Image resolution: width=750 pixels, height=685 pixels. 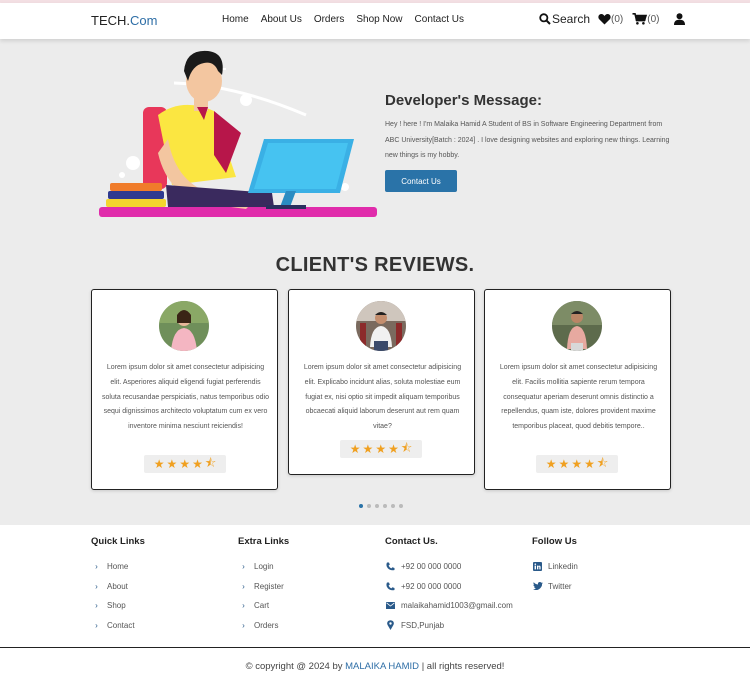 I want to click on footer-heading: Follow Us, so click(x=554, y=541).